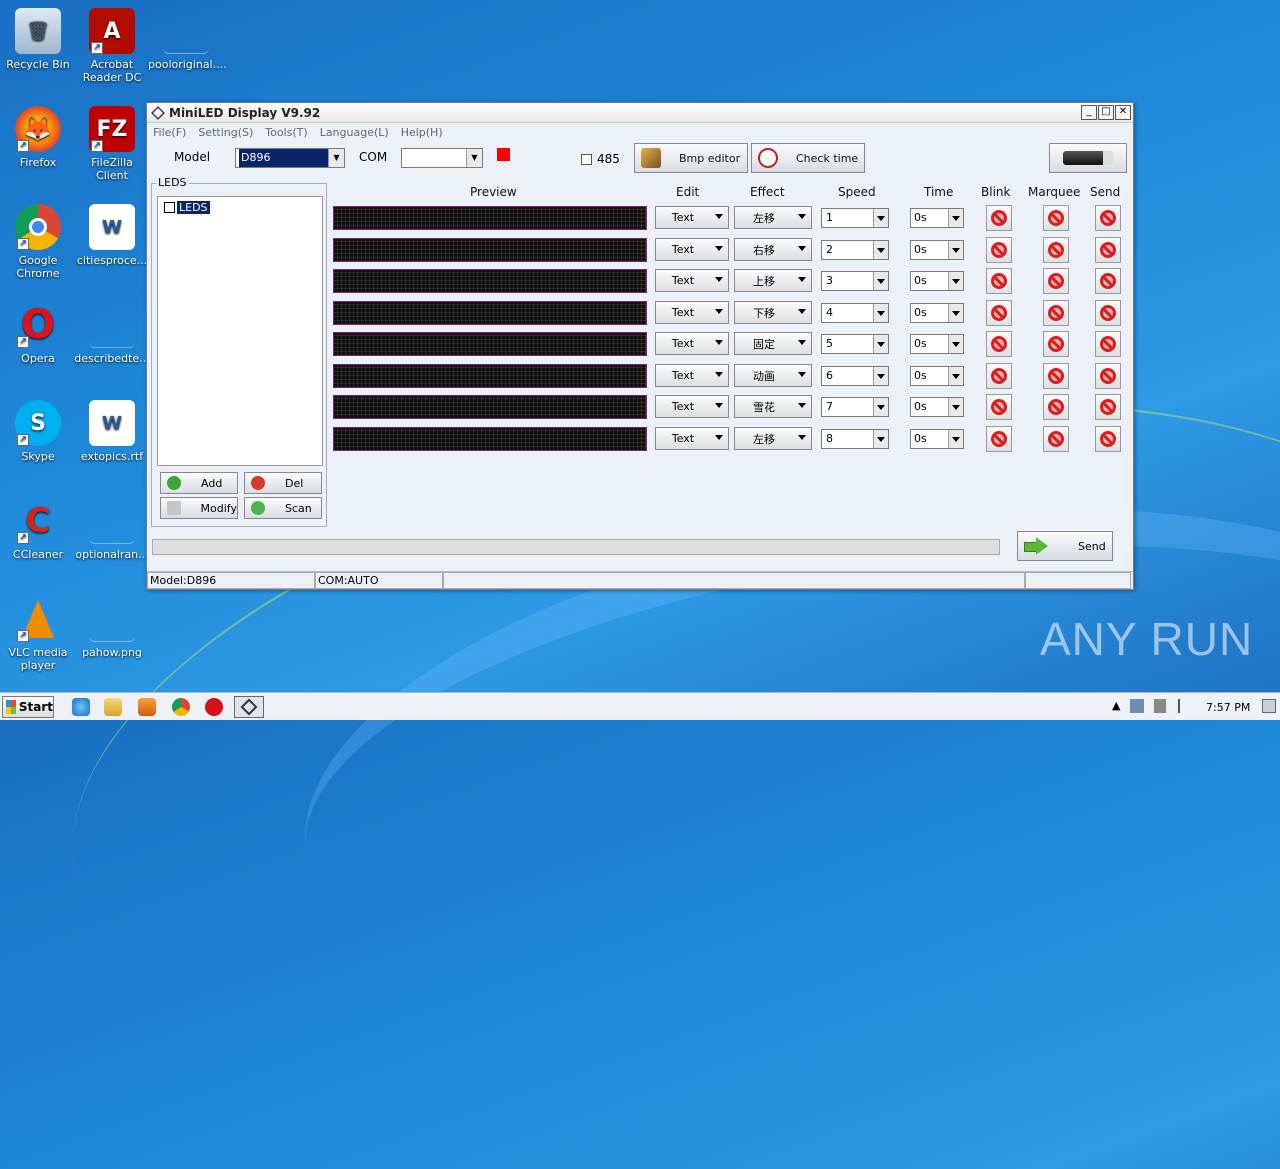 The width and height of the screenshot is (1280, 1169). I want to click on menu-file: File(F), so click(169, 132).